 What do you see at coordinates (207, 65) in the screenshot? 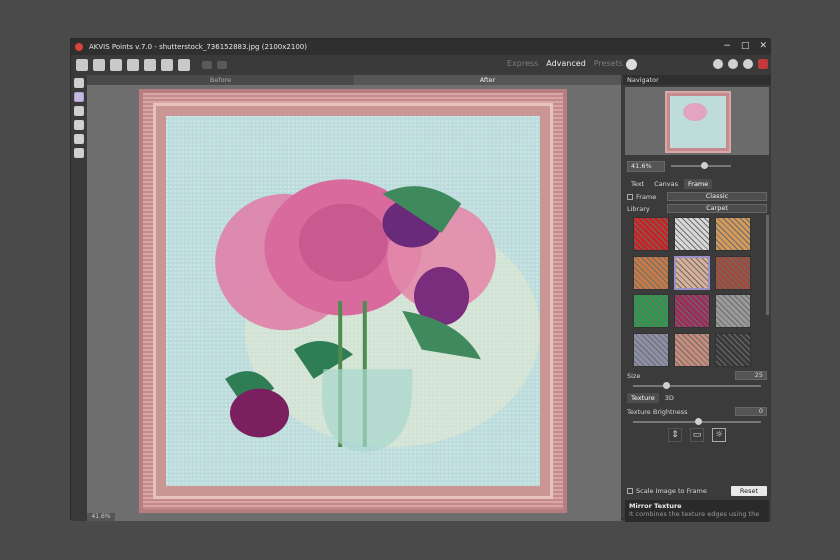
I see `undo-icon` at bounding box center [207, 65].